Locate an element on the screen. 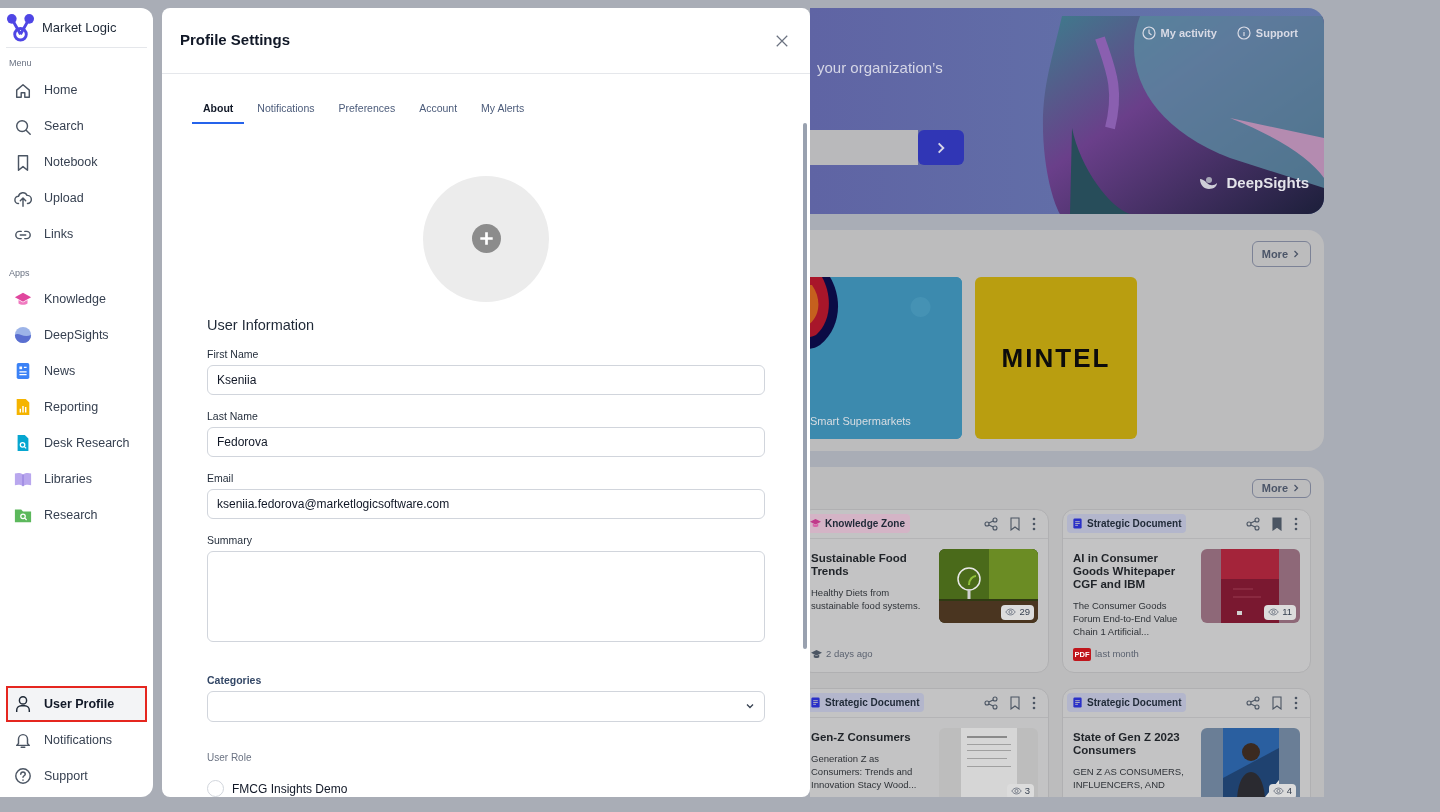 The width and height of the screenshot is (1440, 812). sidebar-item: Research is located at coordinates (76, 515).